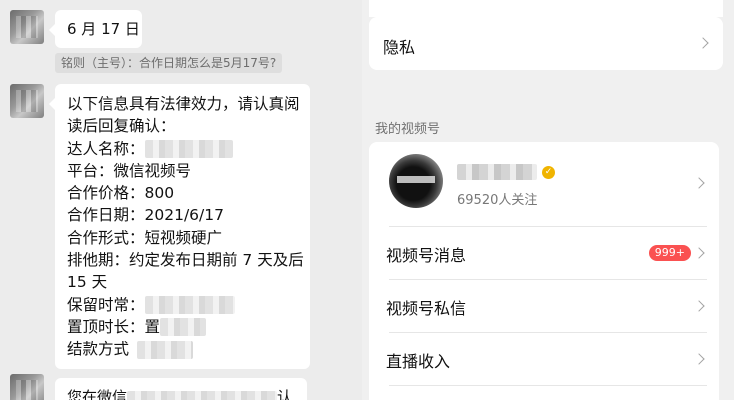  What do you see at coordinates (544, 183) in the screenshot?
I see `channel-profile-row: ✓ 69520人关注` at bounding box center [544, 183].